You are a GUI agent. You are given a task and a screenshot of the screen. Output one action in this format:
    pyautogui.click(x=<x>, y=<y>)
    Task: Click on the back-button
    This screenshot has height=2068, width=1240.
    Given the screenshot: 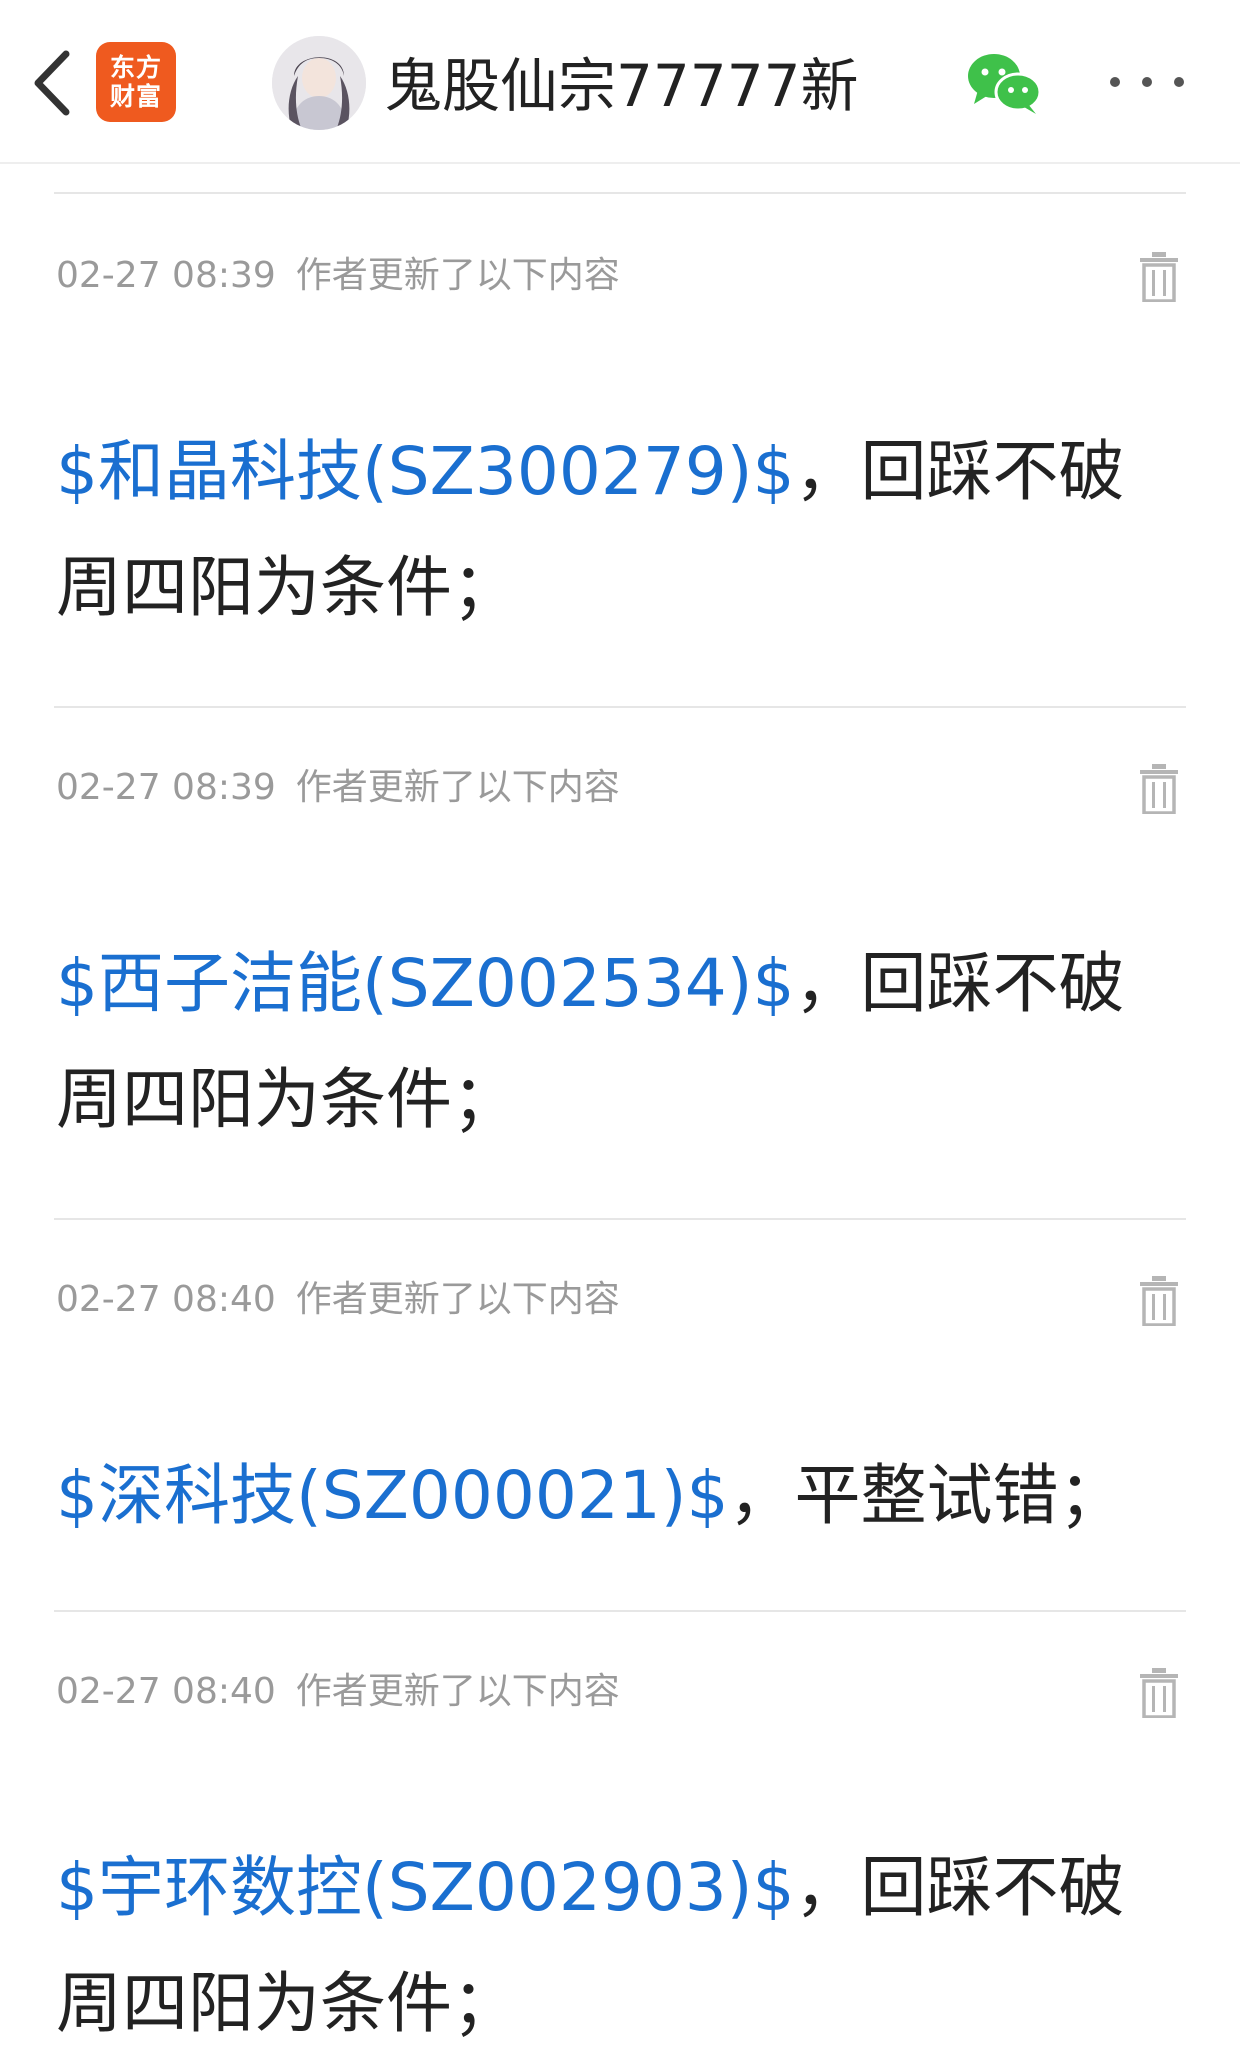 What is the action you would take?
    pyautogui.click(x=52, y=83)
    